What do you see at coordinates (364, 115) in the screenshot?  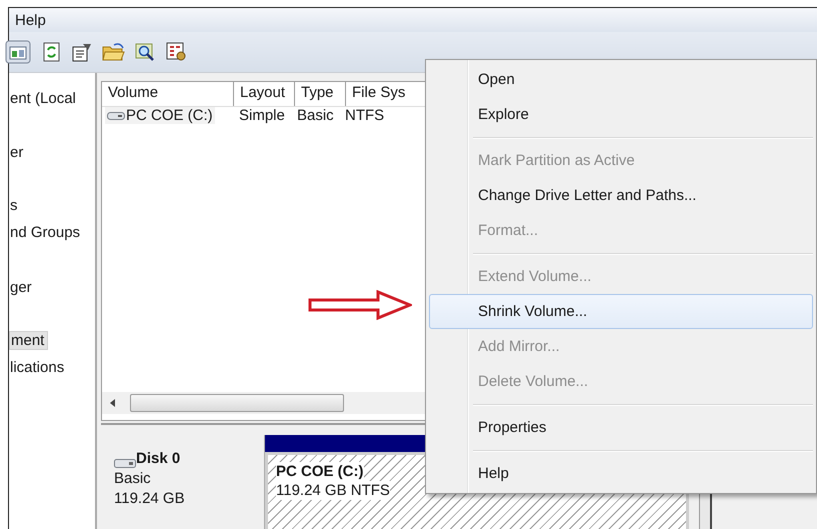 I see `table-cell: NTFS` at bounding box center [364, 115].